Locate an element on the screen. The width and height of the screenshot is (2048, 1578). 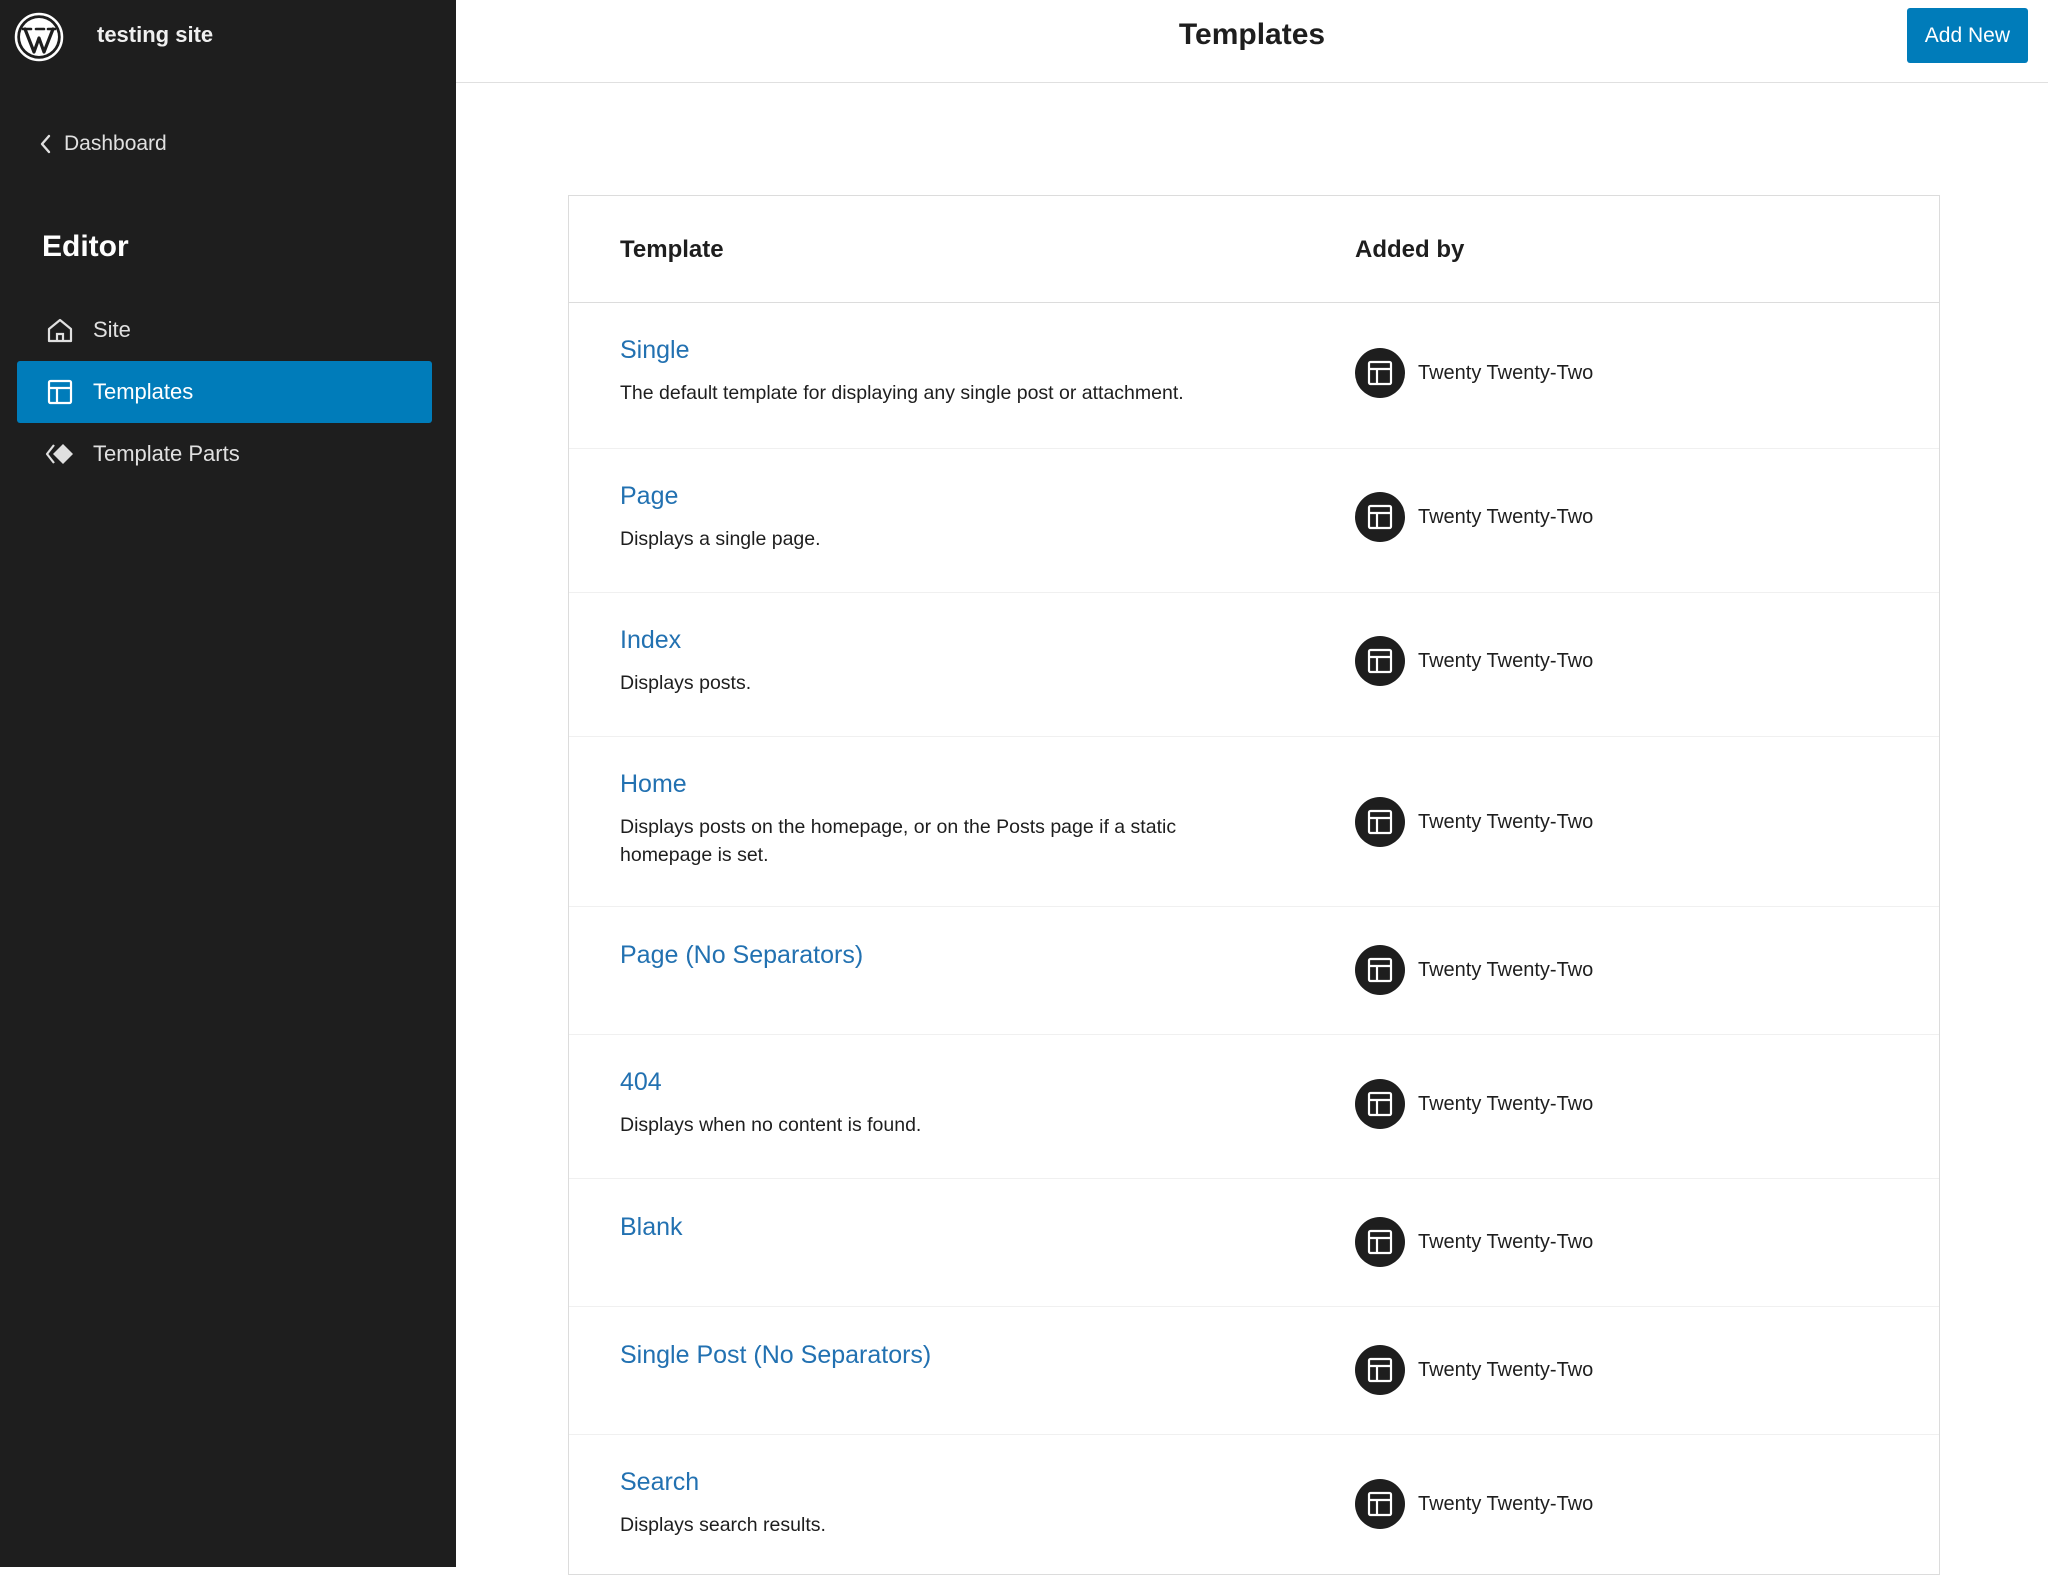
table-row: Page (No Separators) Twenty Twenty-Two is located at coordinates (1254, 970).